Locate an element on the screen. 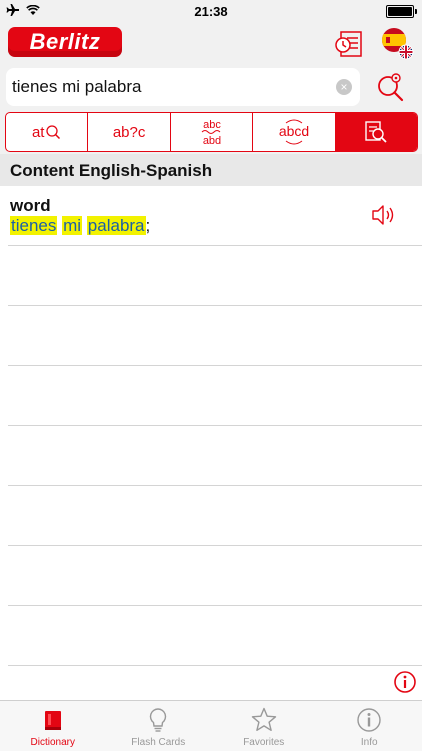  clear-search-button: × is located at coordinates (344, 87).